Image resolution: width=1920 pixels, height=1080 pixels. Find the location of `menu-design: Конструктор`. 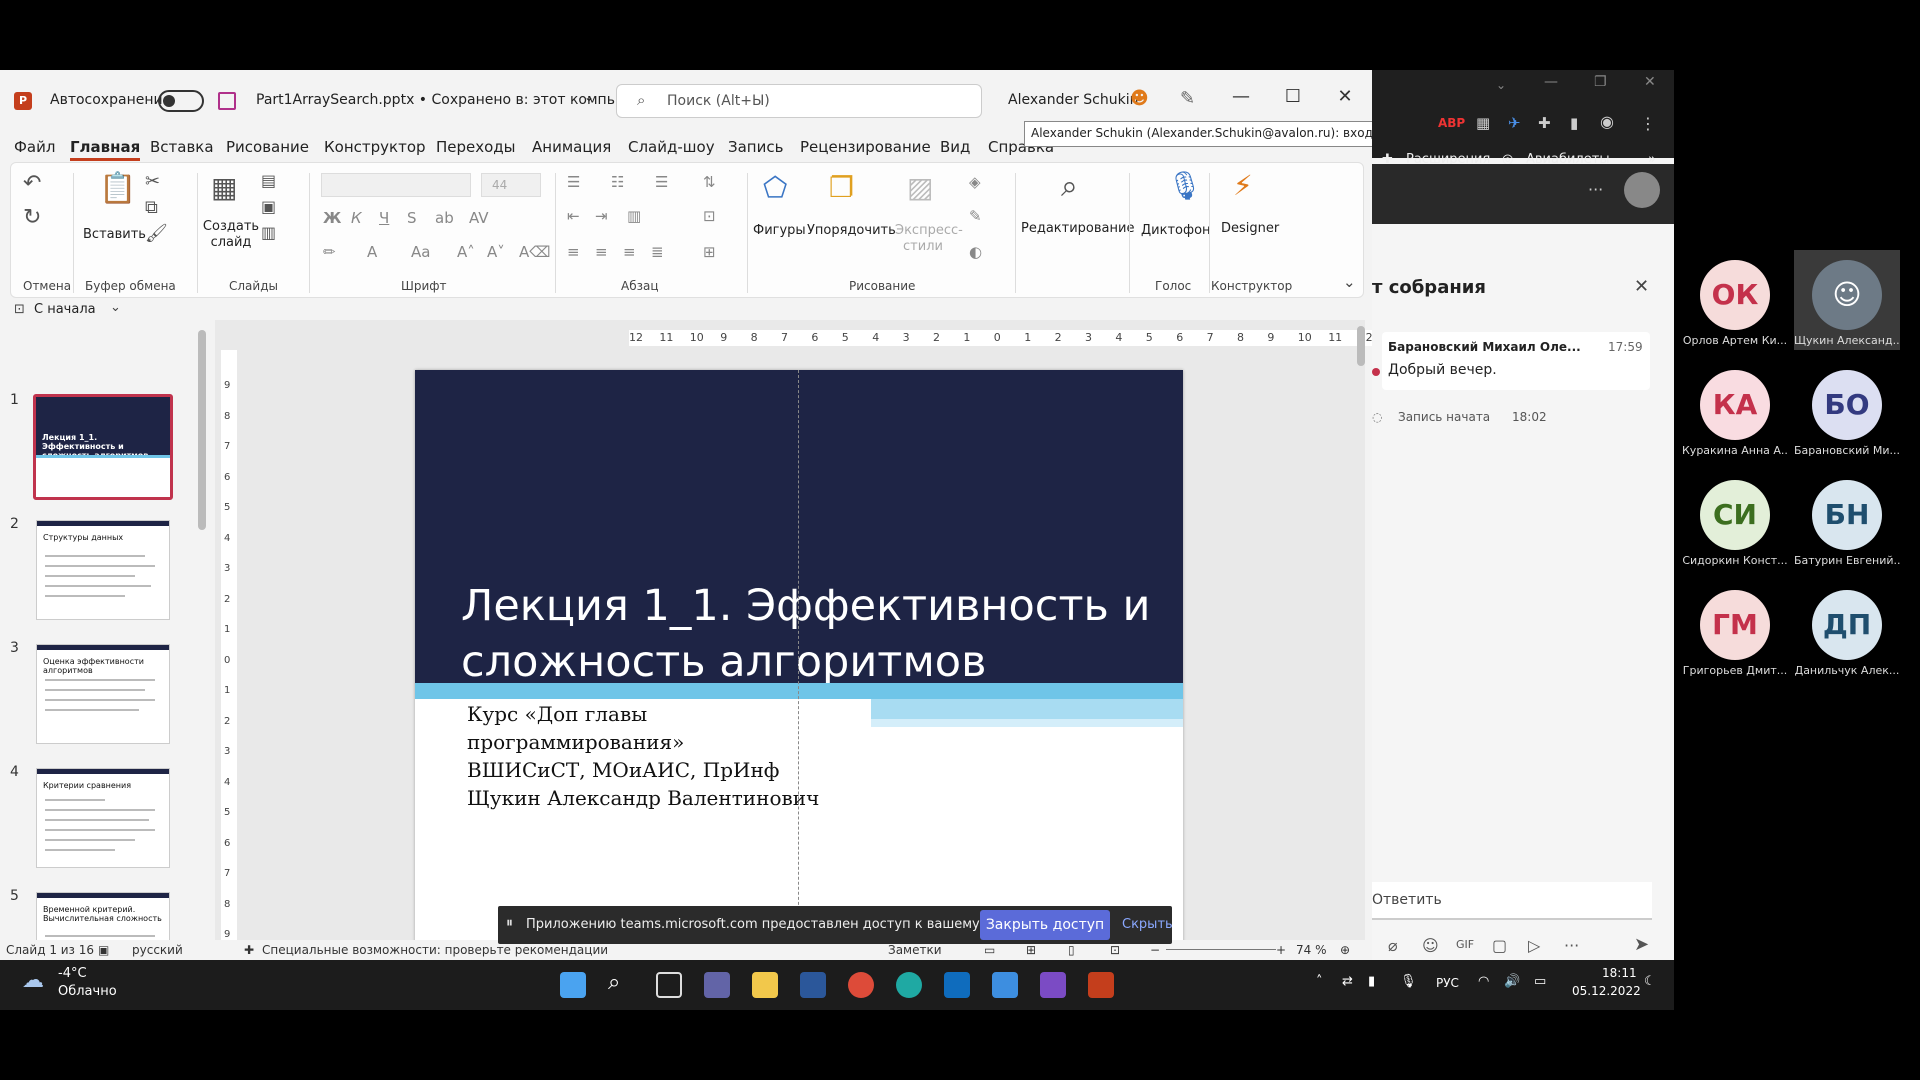

menu-design: Конструктор is located at coordinates (375, 147).